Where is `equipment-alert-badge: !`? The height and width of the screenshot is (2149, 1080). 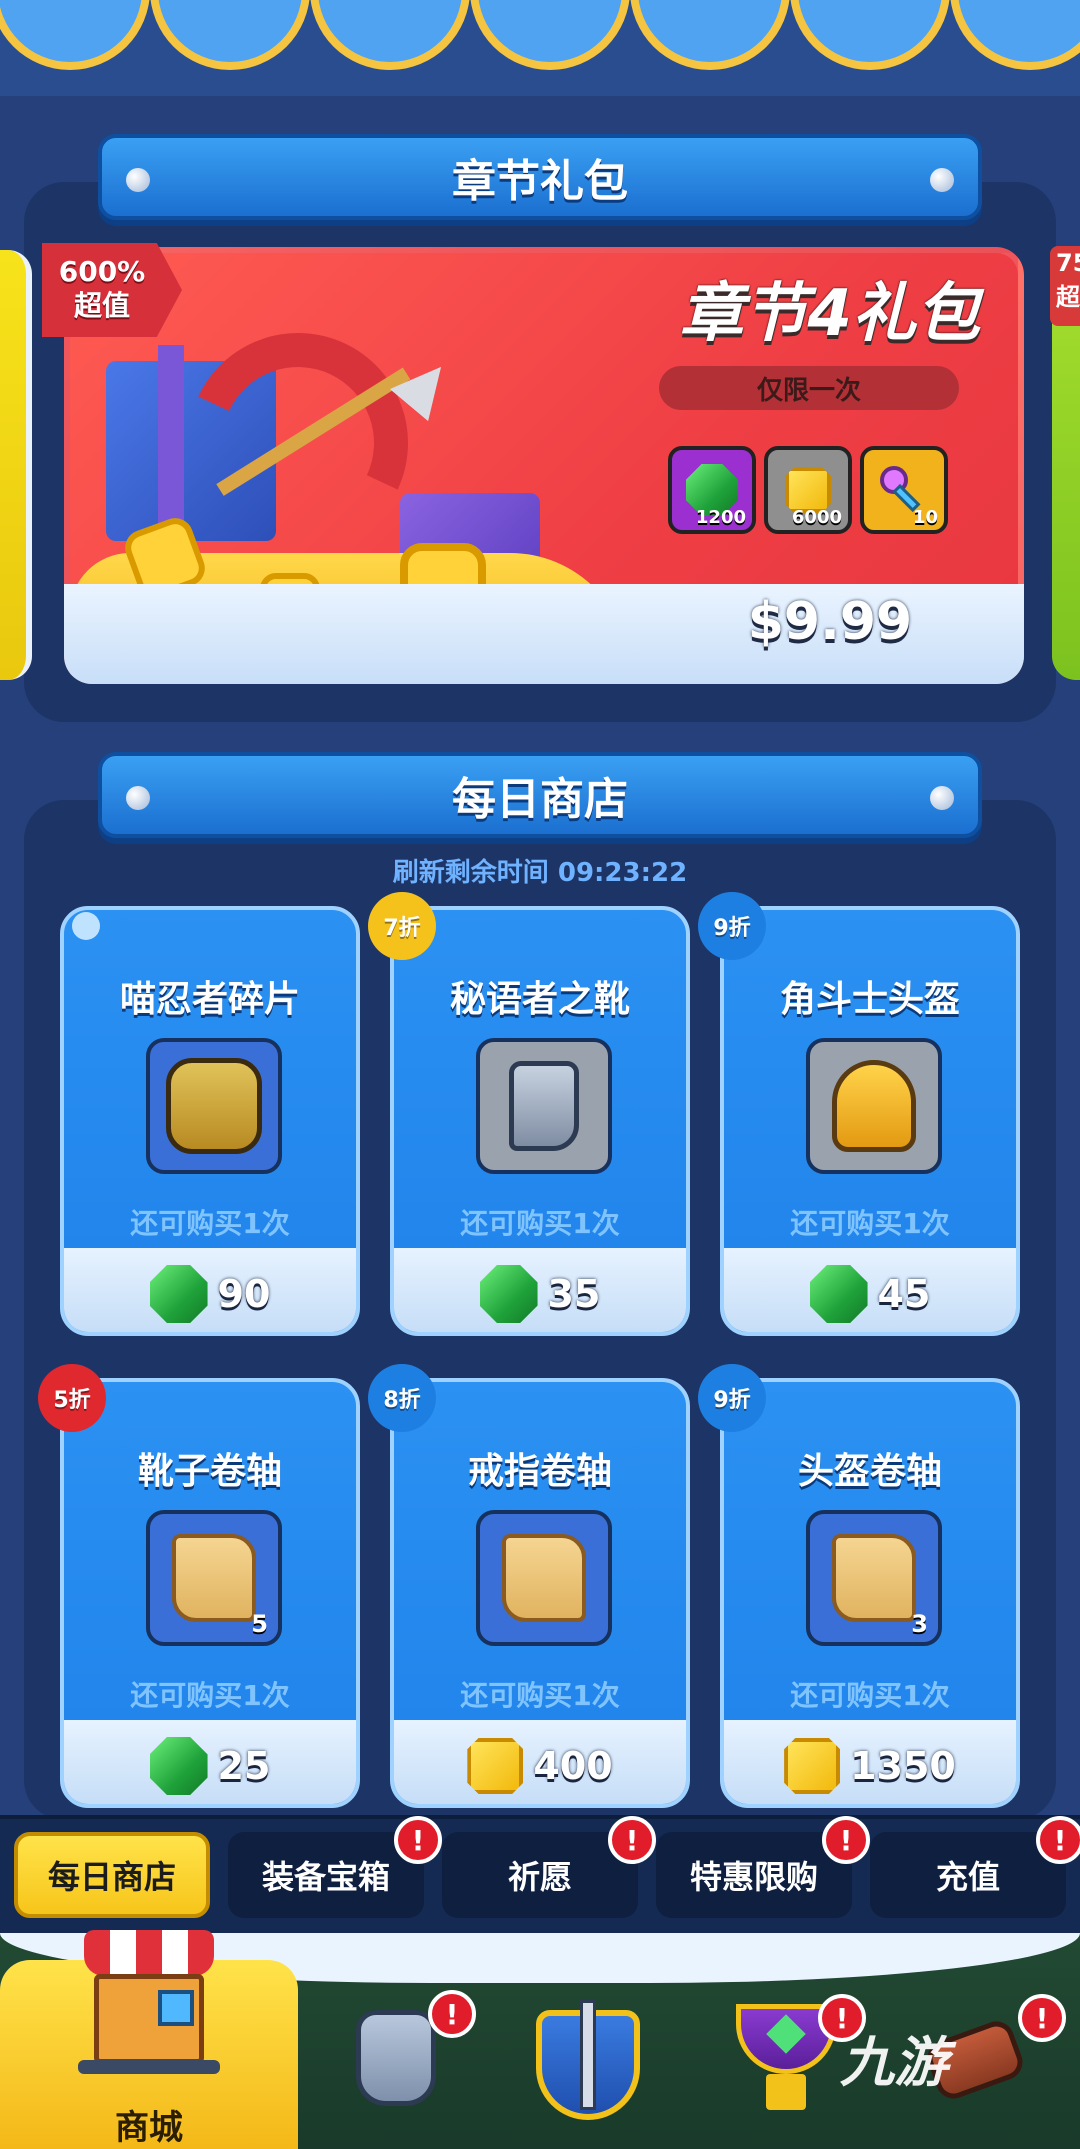 equipment-alert-badge: ! is located at coordinates (452, 2014).